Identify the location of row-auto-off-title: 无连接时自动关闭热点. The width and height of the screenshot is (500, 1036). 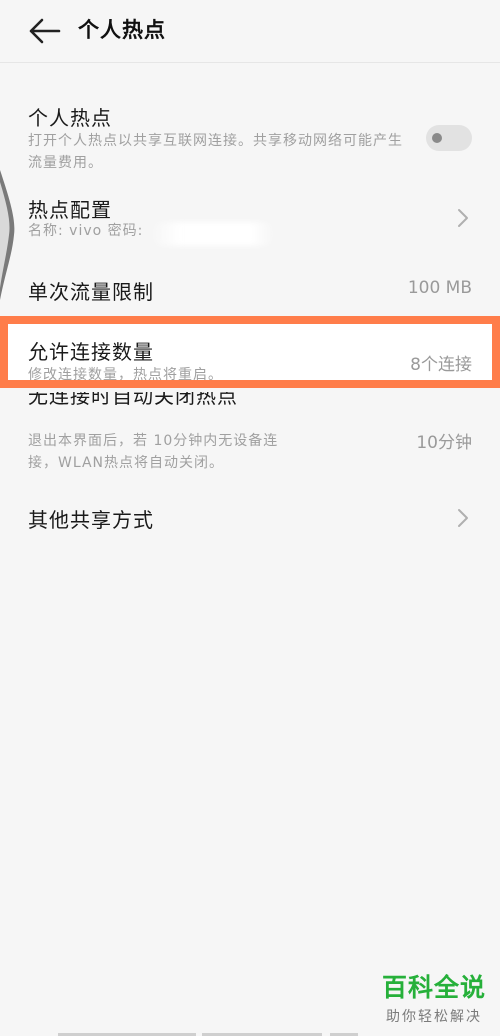
(250, 402).